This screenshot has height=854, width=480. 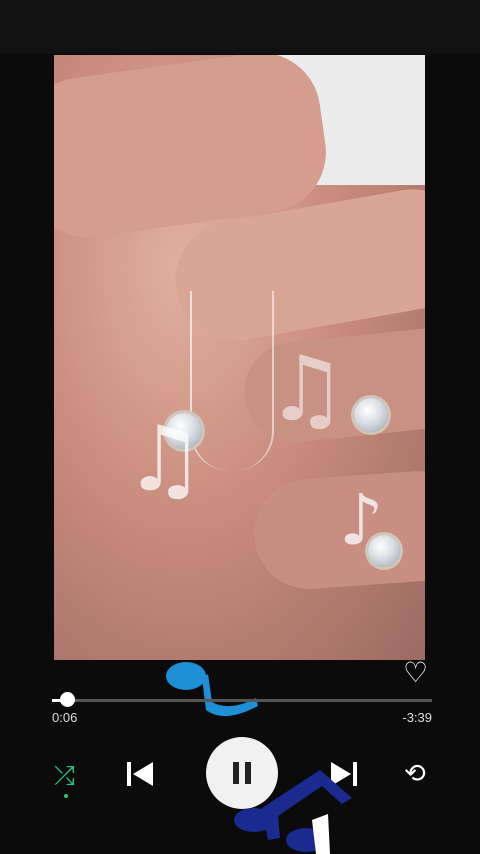 What do you see at coordinates (240, 27) in the screenshot?
I see `top-bar` at bounding box center [240, 27].